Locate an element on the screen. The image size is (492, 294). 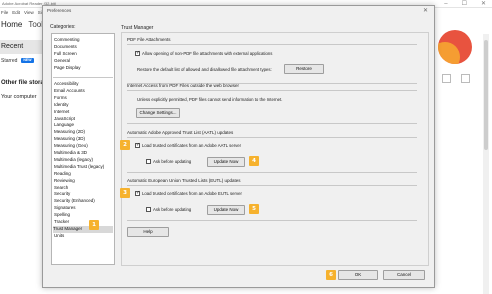
category-javascript: JavaScript is located at coordinates (64, 119).